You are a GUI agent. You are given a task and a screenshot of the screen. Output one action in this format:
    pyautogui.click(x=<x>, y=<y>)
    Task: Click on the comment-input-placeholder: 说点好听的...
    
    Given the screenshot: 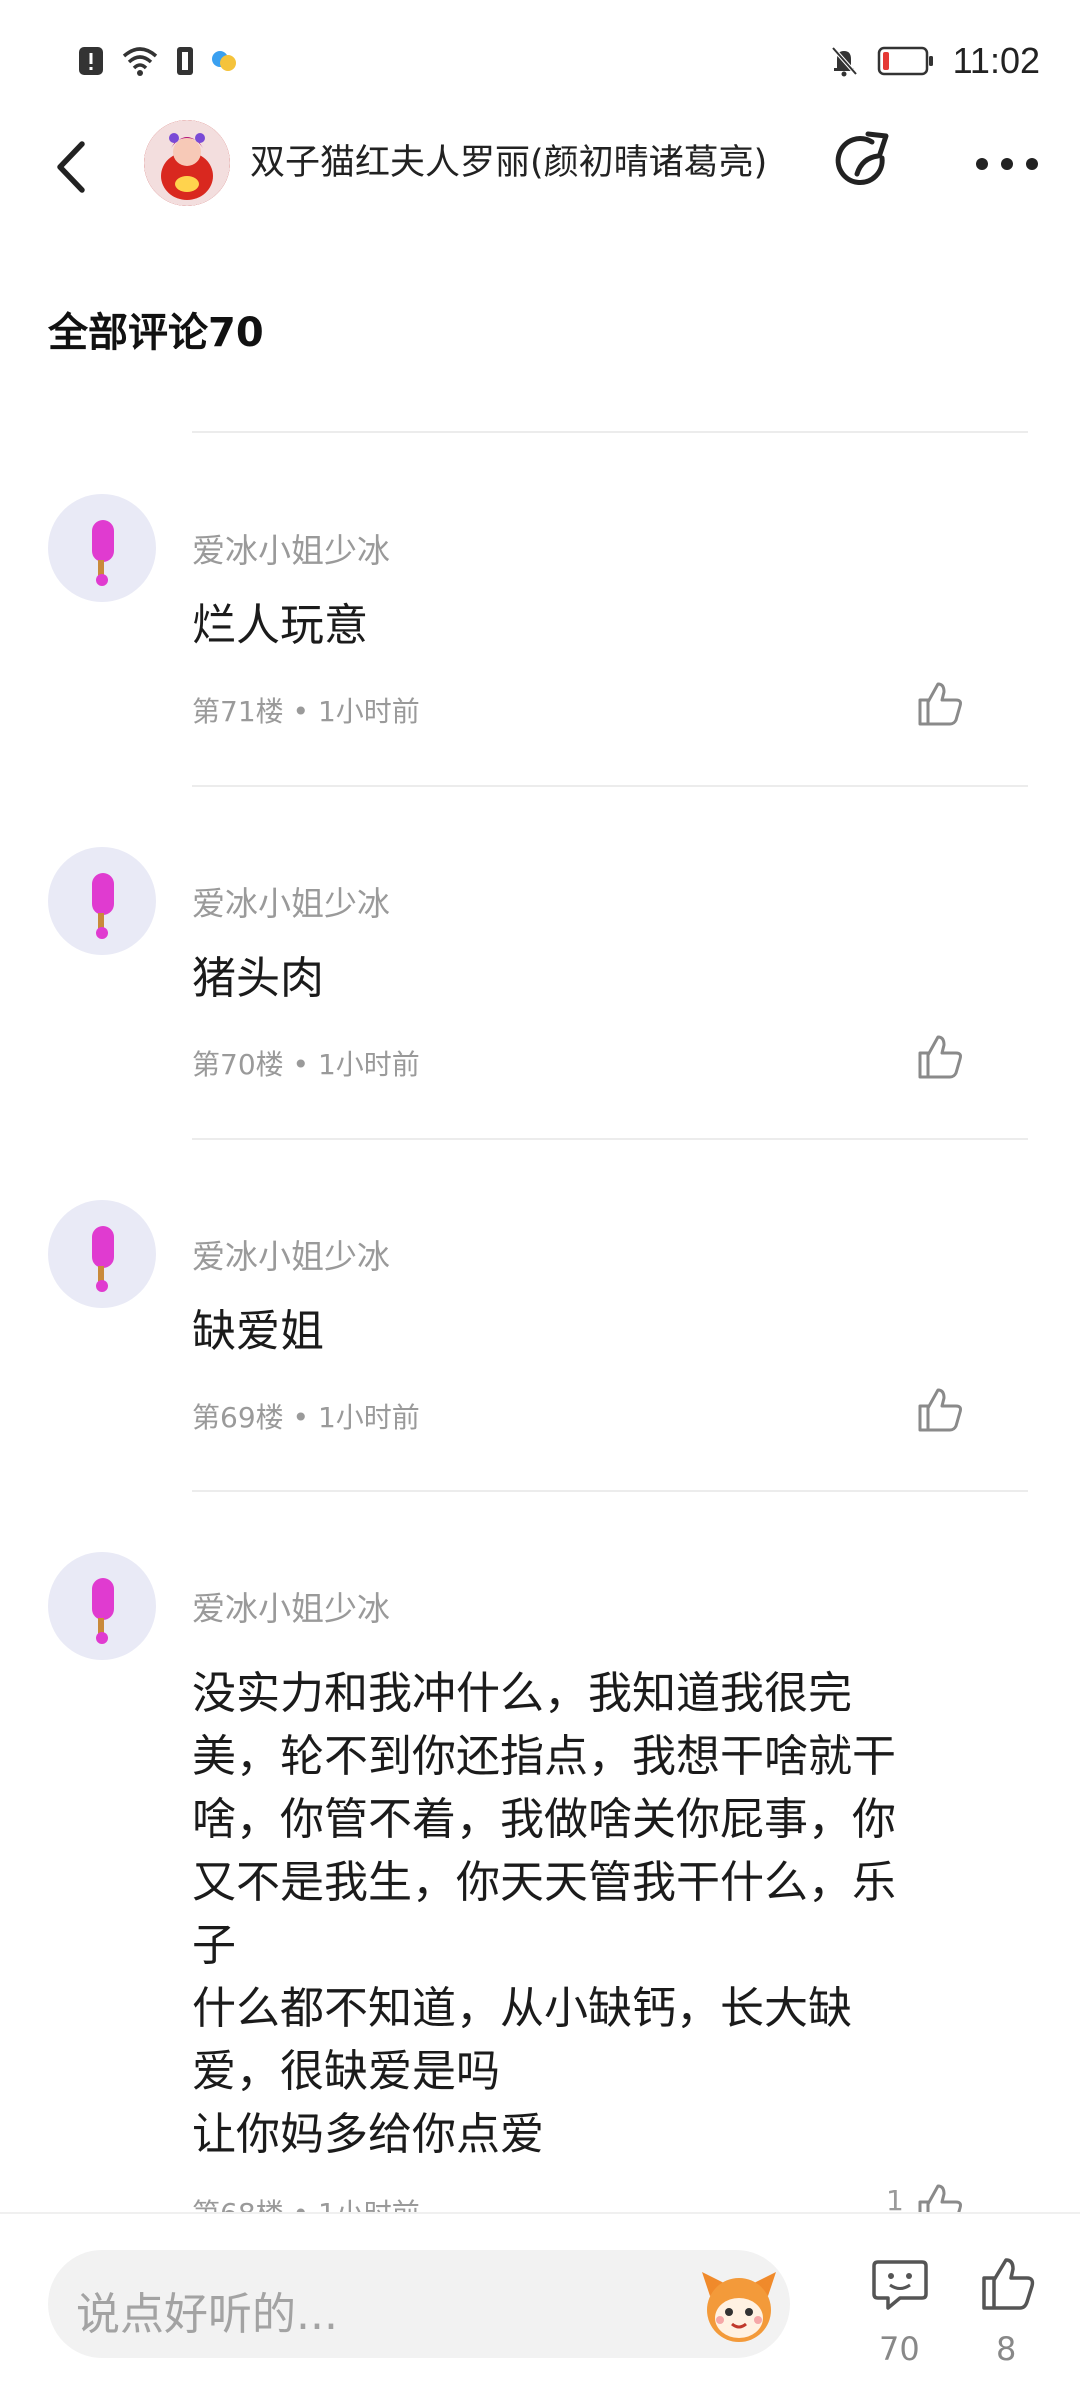 What is the action you would take?
    pyautogui.click(x=207, y=2310)
    